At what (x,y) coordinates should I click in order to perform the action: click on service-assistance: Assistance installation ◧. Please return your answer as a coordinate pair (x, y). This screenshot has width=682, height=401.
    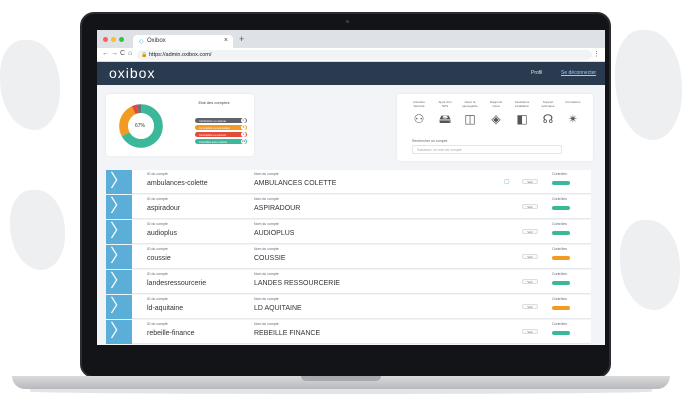
    Looking at the image, I should click on (522, 113).